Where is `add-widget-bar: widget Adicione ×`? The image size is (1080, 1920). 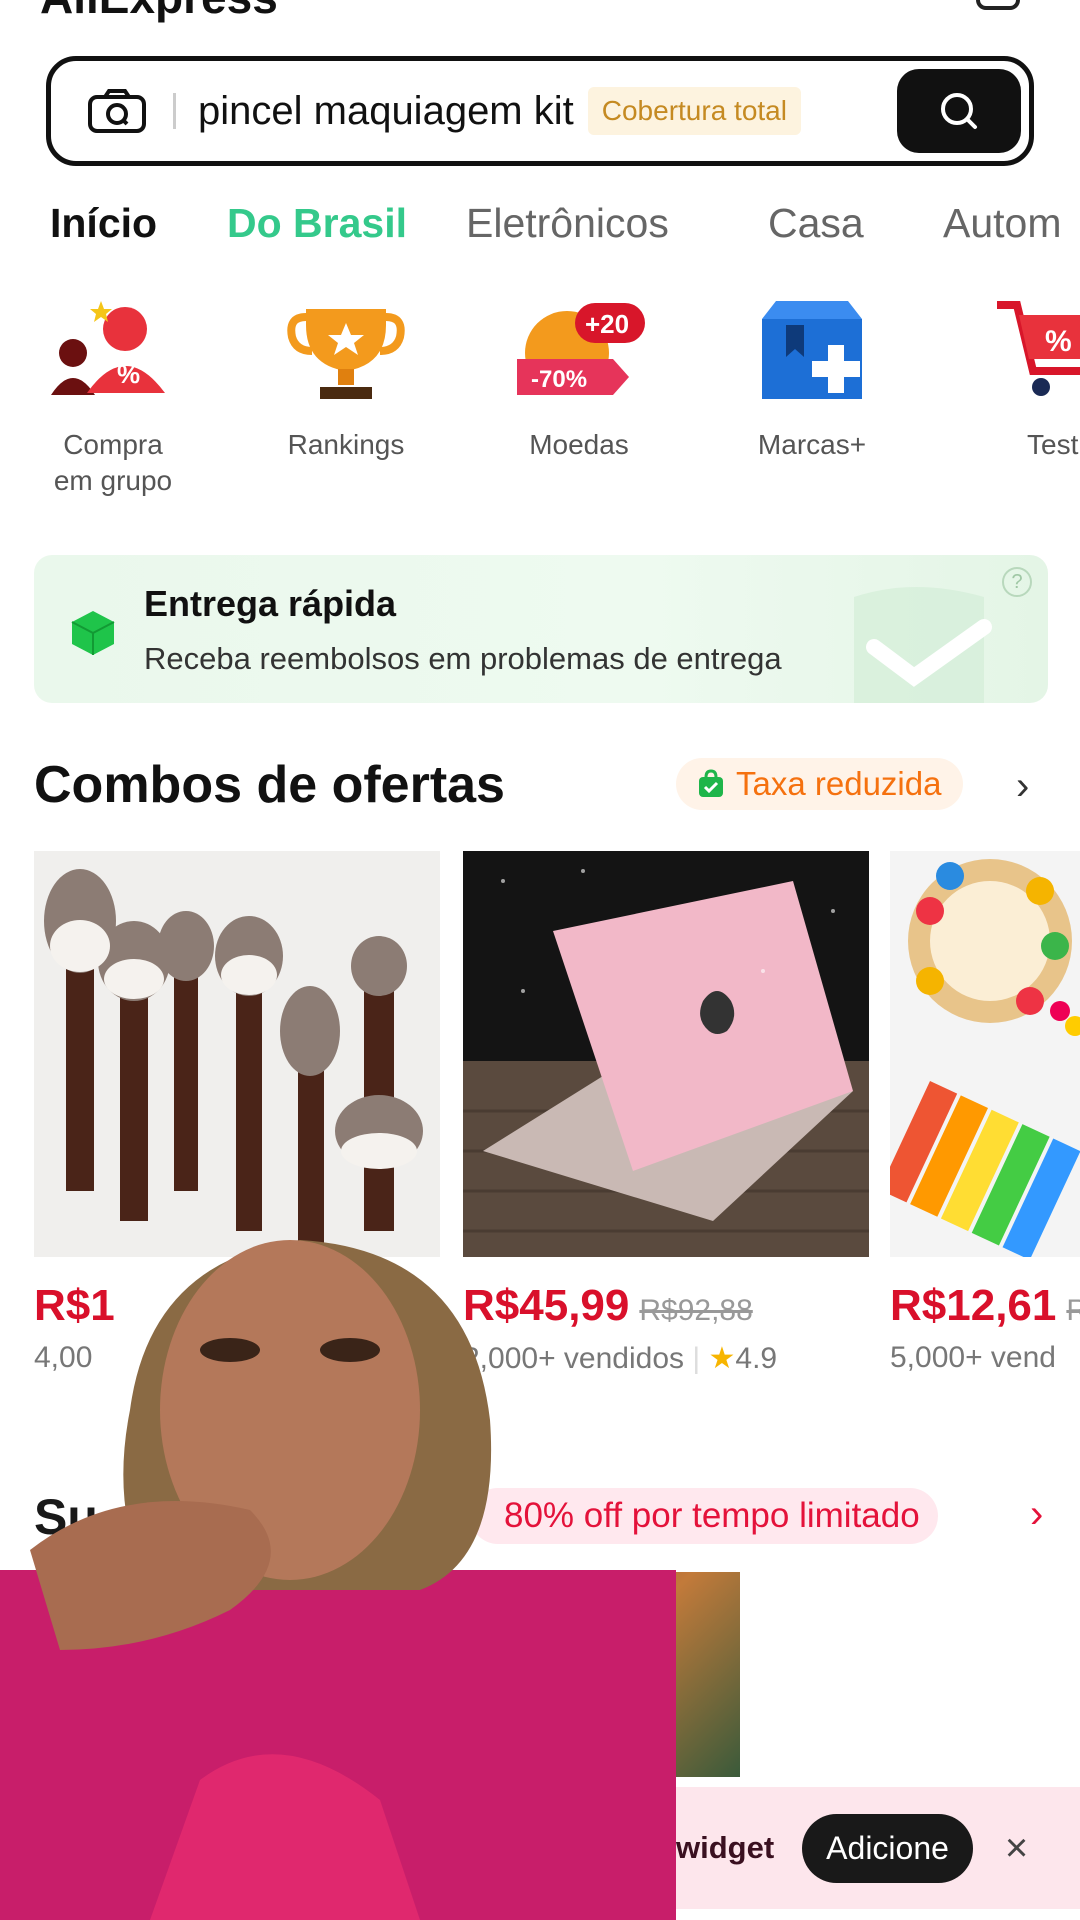
add-widget-bar: widget Adicione × is located at coordinates (878, 1848).